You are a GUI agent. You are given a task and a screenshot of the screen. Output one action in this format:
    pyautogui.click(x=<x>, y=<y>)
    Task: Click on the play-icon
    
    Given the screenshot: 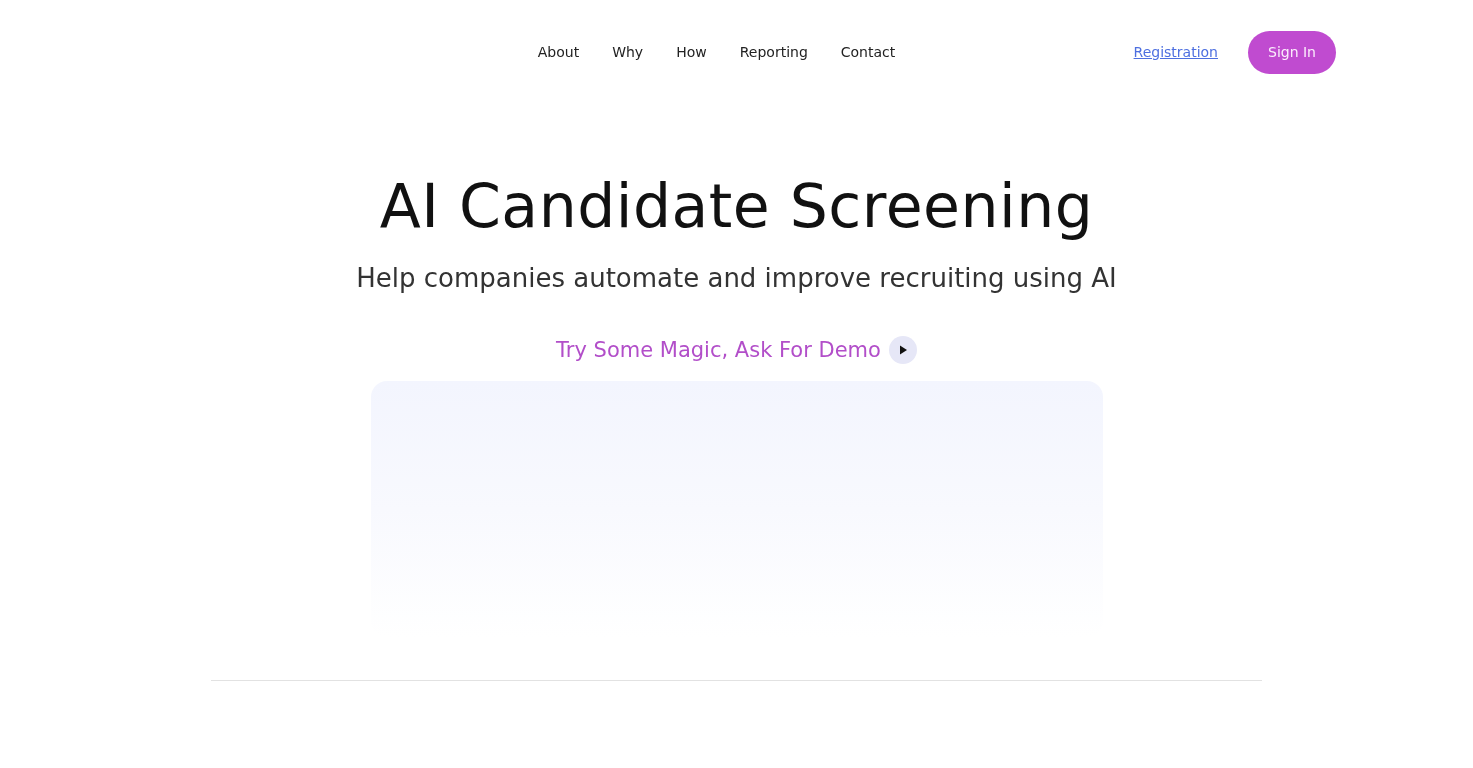 What is the action you would take?
    pyautogui.click(x=902, y=350)
    